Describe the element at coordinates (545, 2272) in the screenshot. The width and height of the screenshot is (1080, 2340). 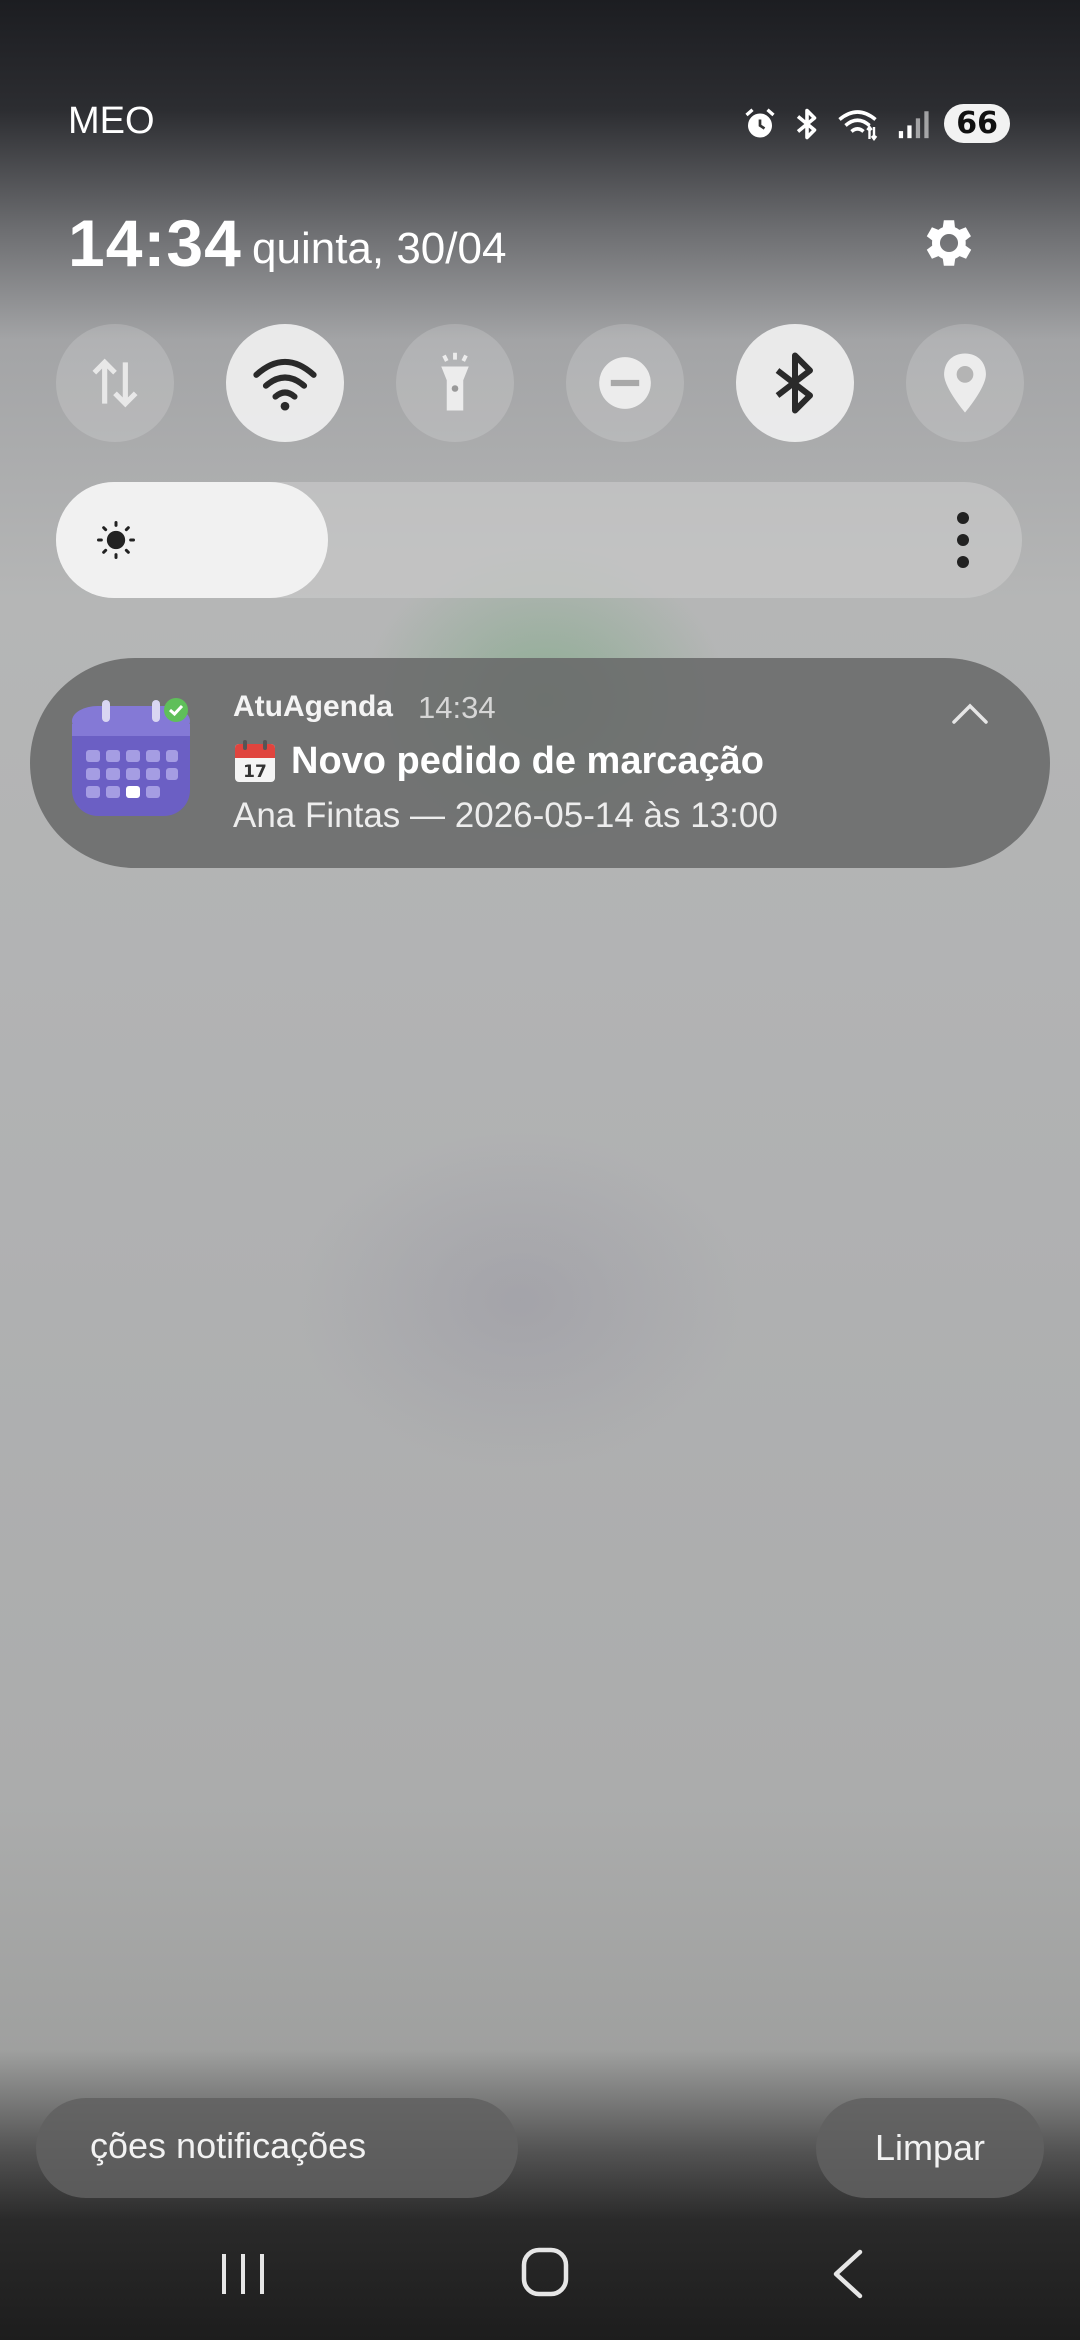
I see `home-icon` at that location.